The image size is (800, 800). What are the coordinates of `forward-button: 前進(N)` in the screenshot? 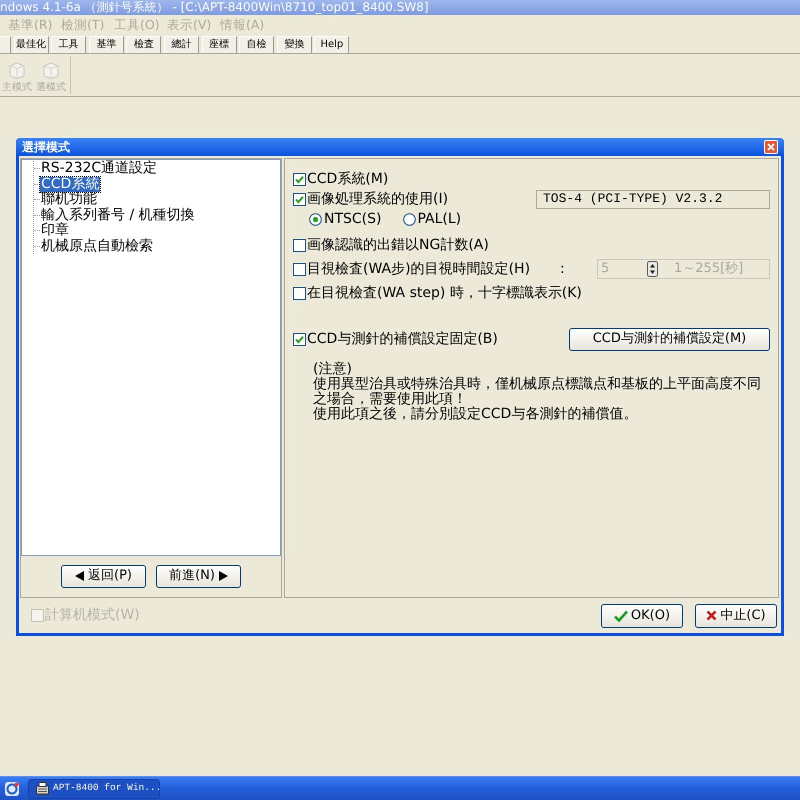 It's located at (198, 576).